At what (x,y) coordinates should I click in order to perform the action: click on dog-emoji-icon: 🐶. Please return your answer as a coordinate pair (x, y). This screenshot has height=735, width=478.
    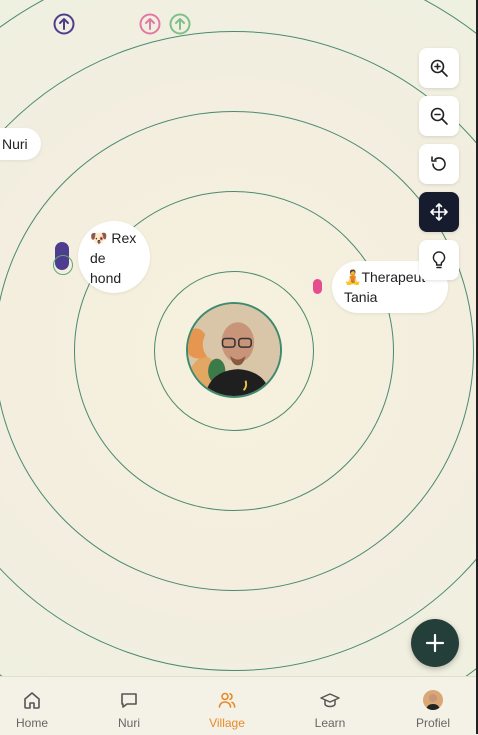
    Looking at the image, I should click on (99, 238).